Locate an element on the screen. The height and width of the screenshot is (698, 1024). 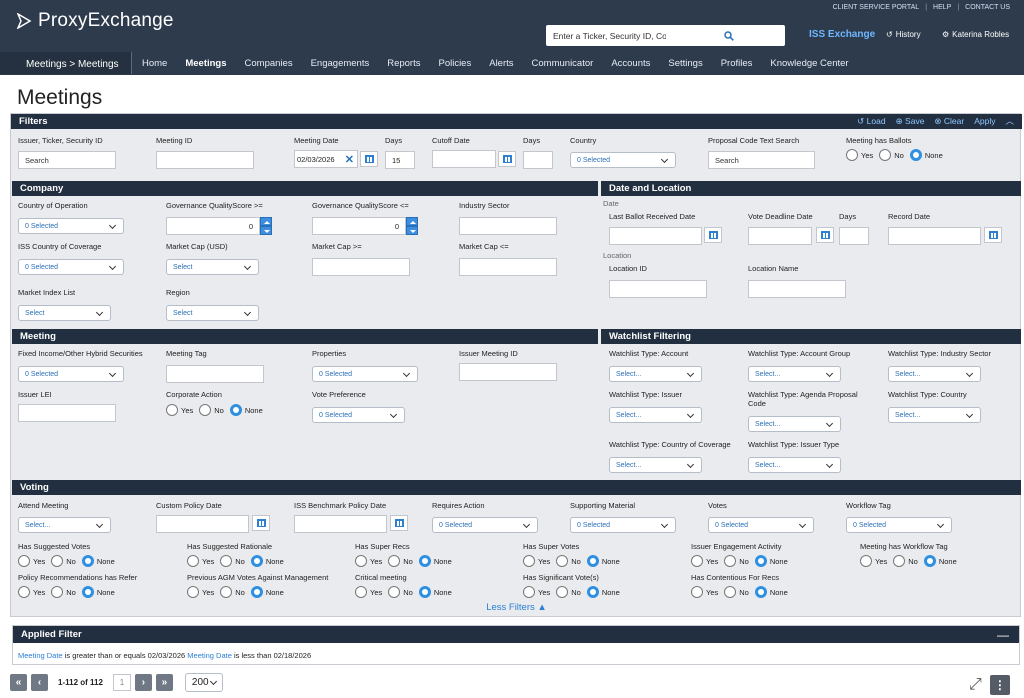
page-size-select: 200 is located at coordinates (203, 682).